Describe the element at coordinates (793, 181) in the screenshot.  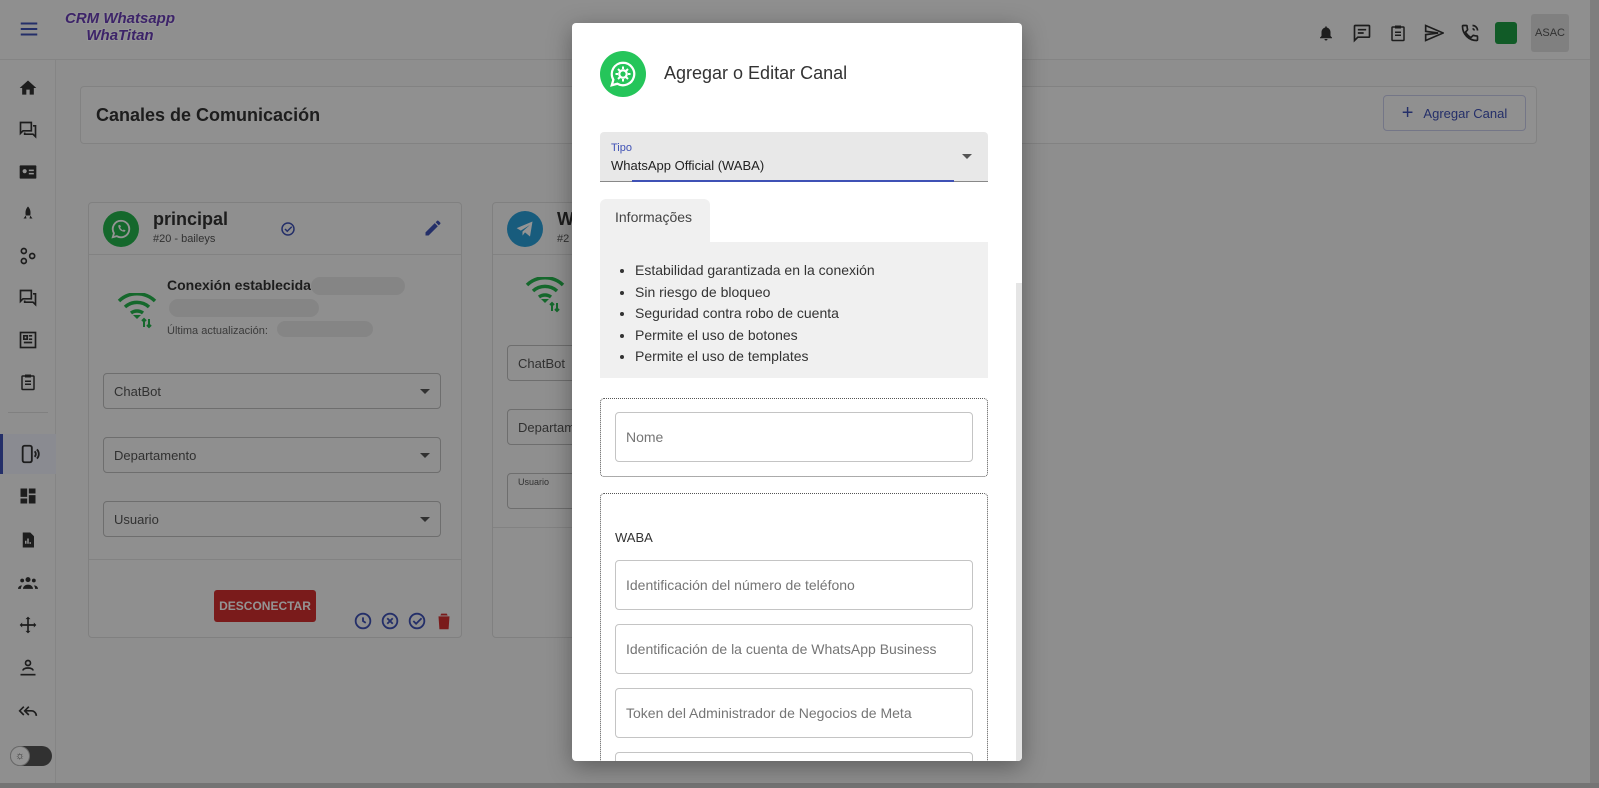
I see `focus-underline` at that location.